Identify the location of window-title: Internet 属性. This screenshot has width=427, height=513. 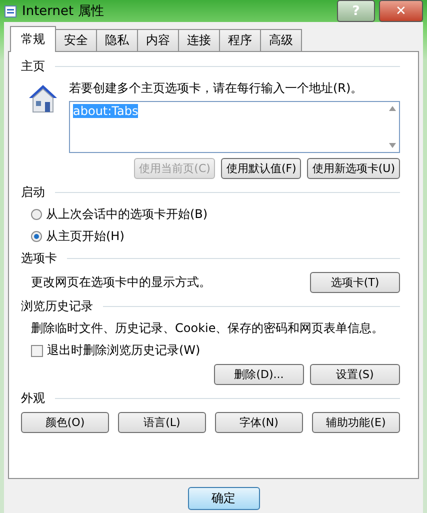
(63, 11).